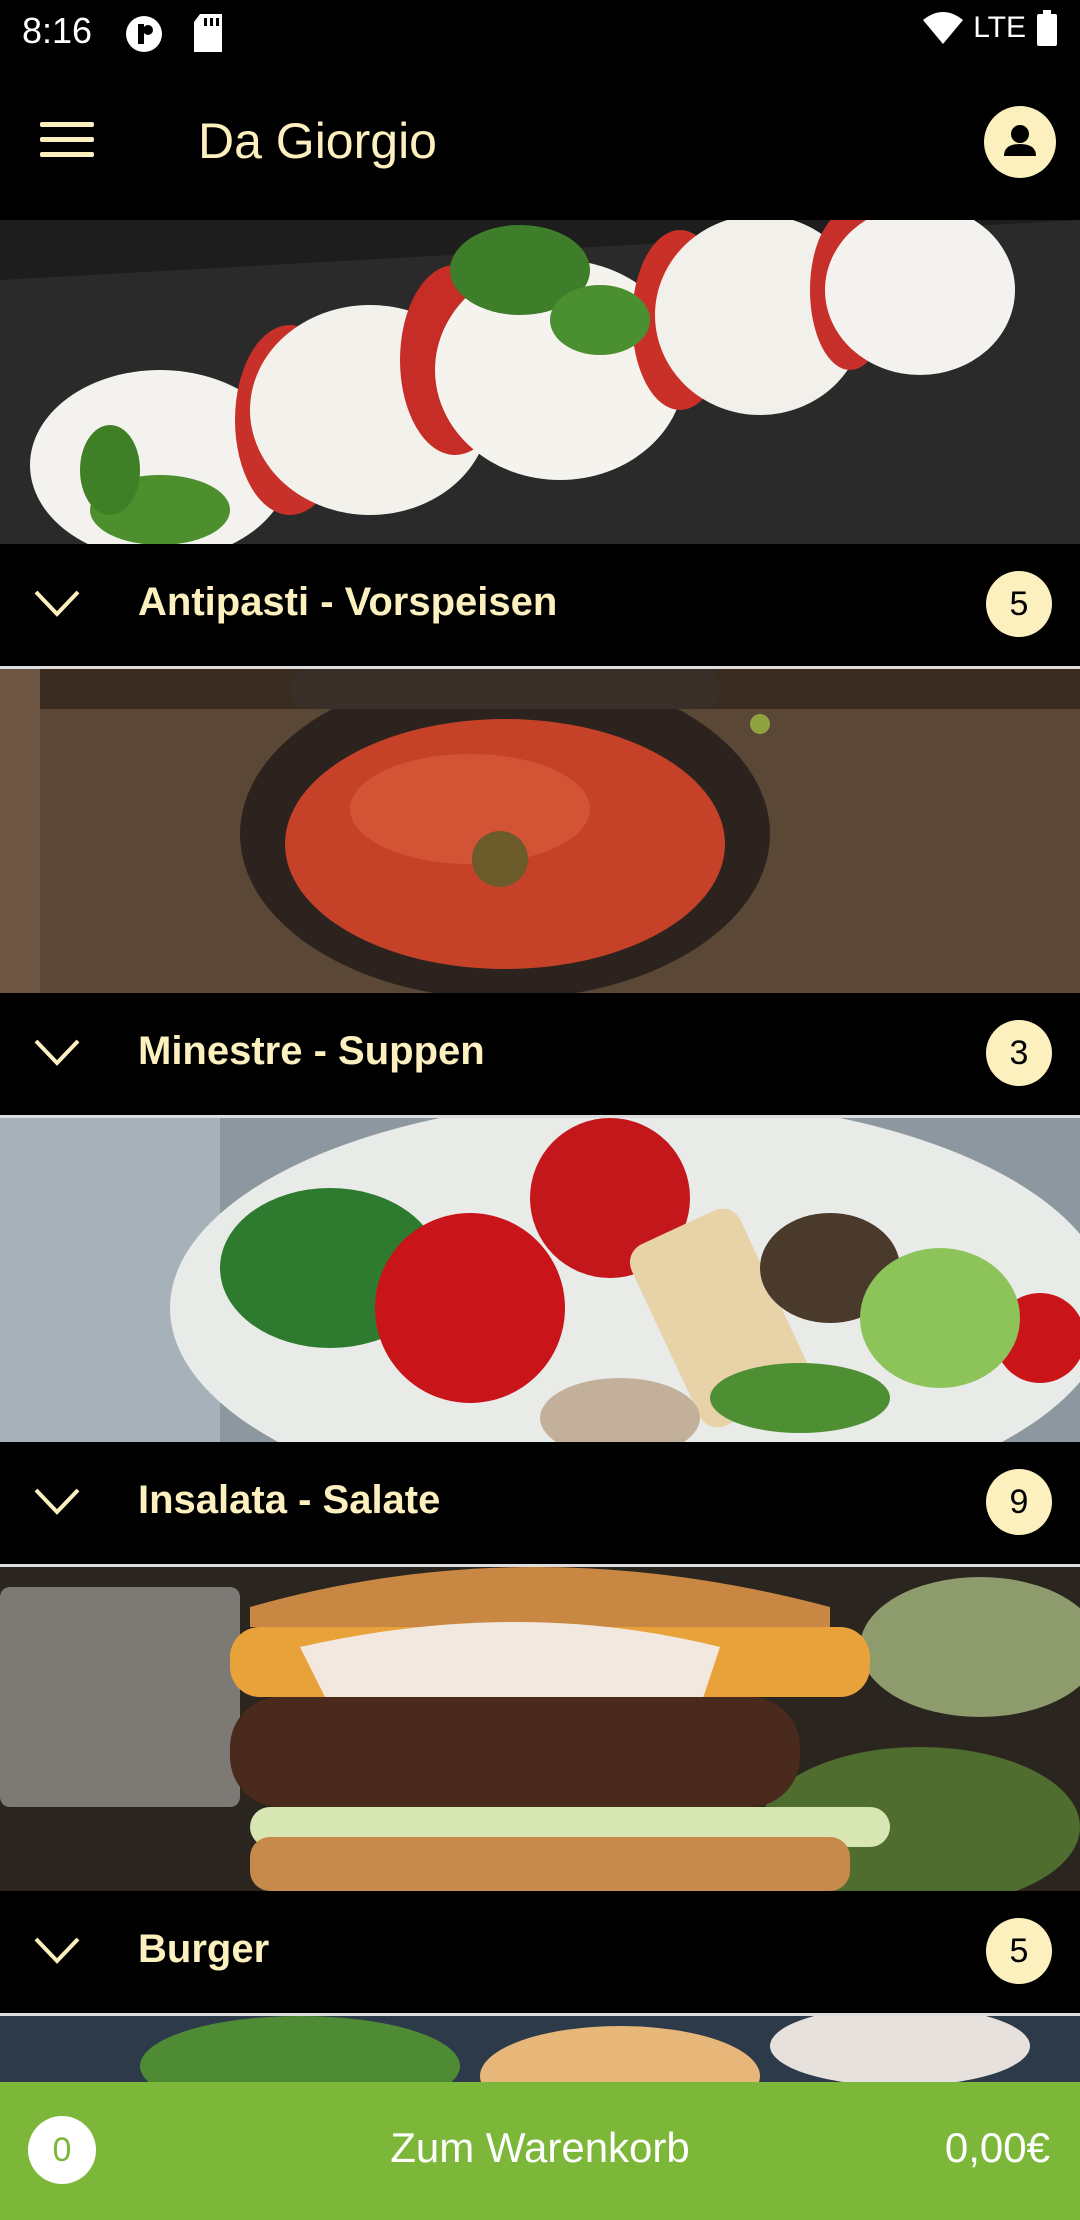 This screenshot has height=2220, width=1080. What do you see at coordinates (540, 1504) in the screenshot?
I see `category-header-insalata: Insalata - Salate 9` at bounding box center [540, 1504].